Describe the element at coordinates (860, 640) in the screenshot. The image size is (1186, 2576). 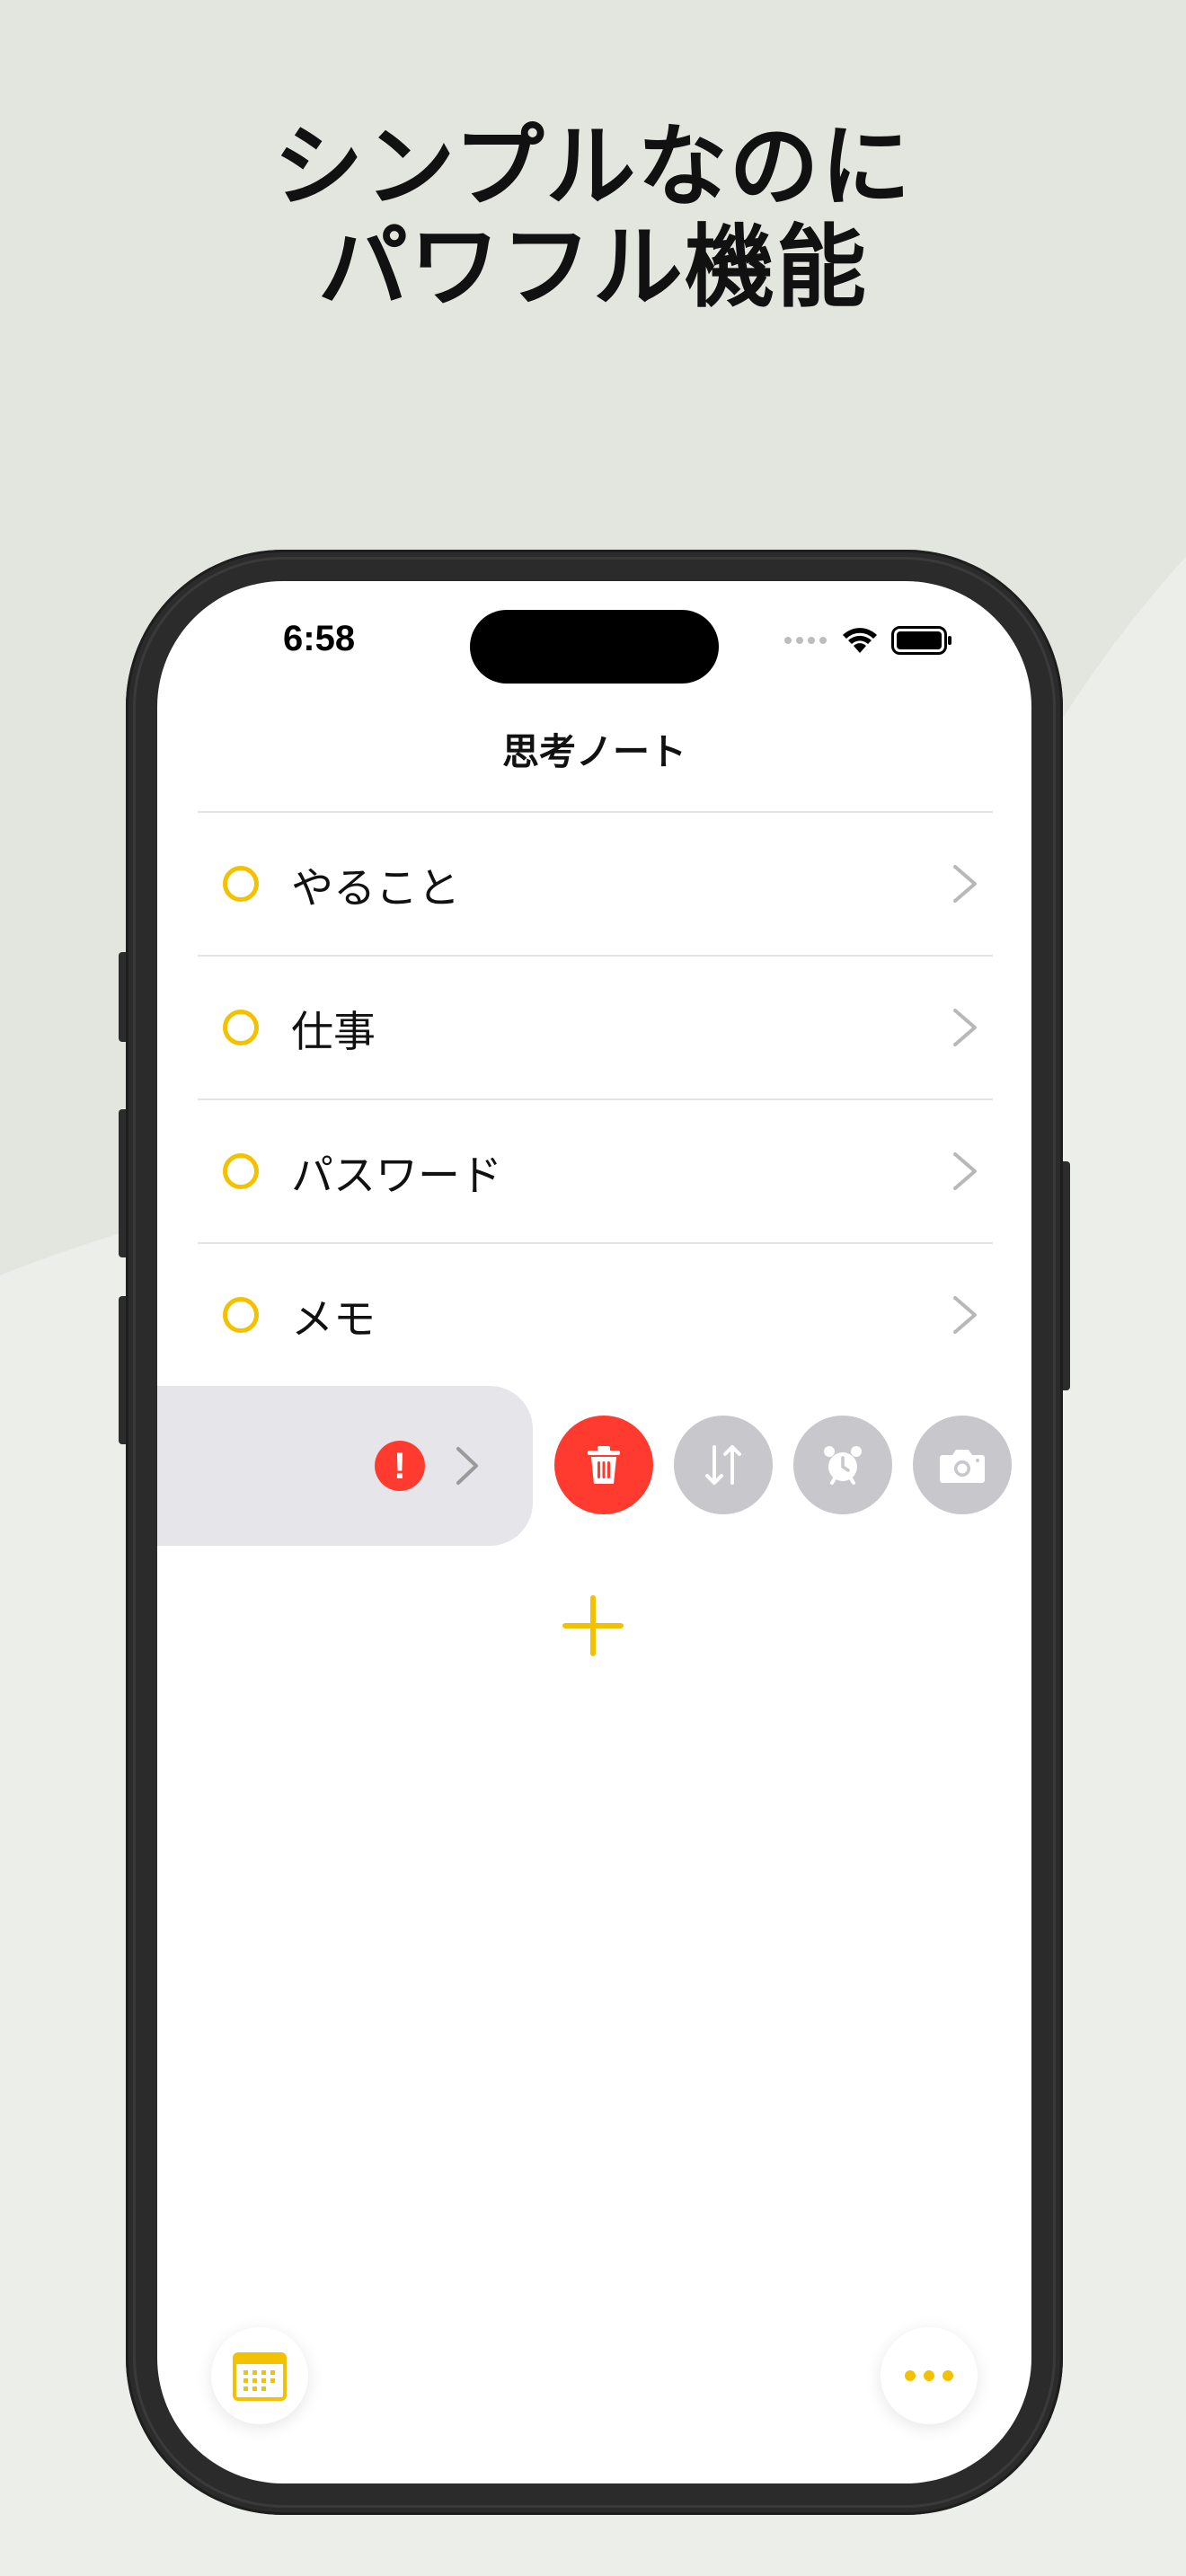
I see `wifi-icon` at that location.